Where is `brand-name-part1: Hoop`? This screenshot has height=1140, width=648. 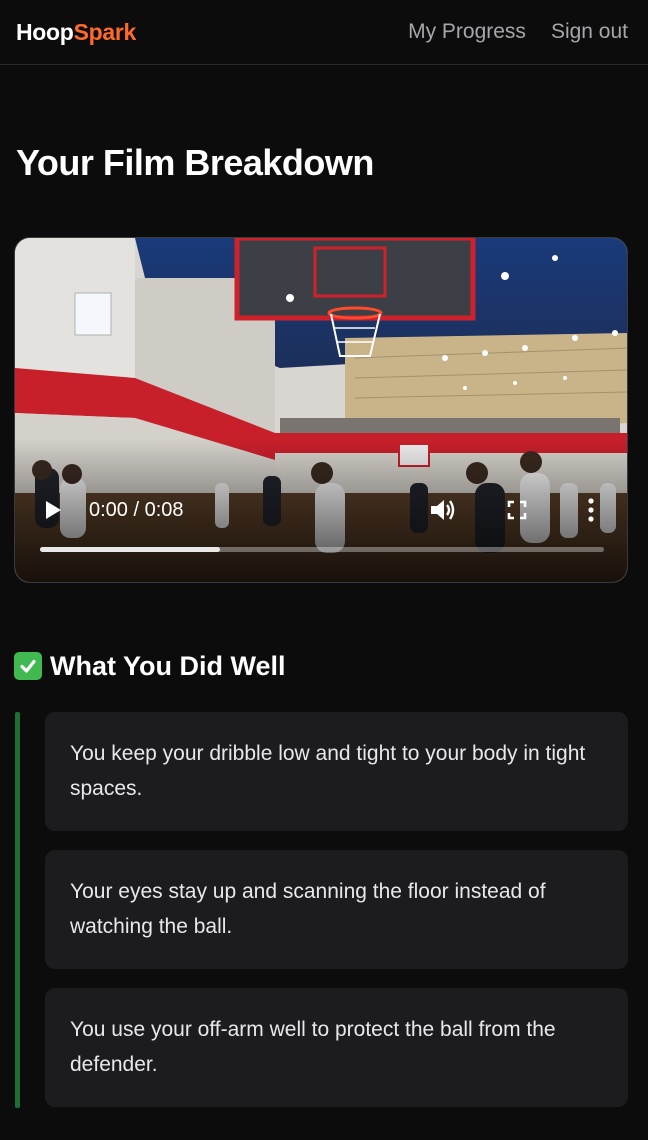
brand-name-part1: Hoop is located at coordinates (45, 31).